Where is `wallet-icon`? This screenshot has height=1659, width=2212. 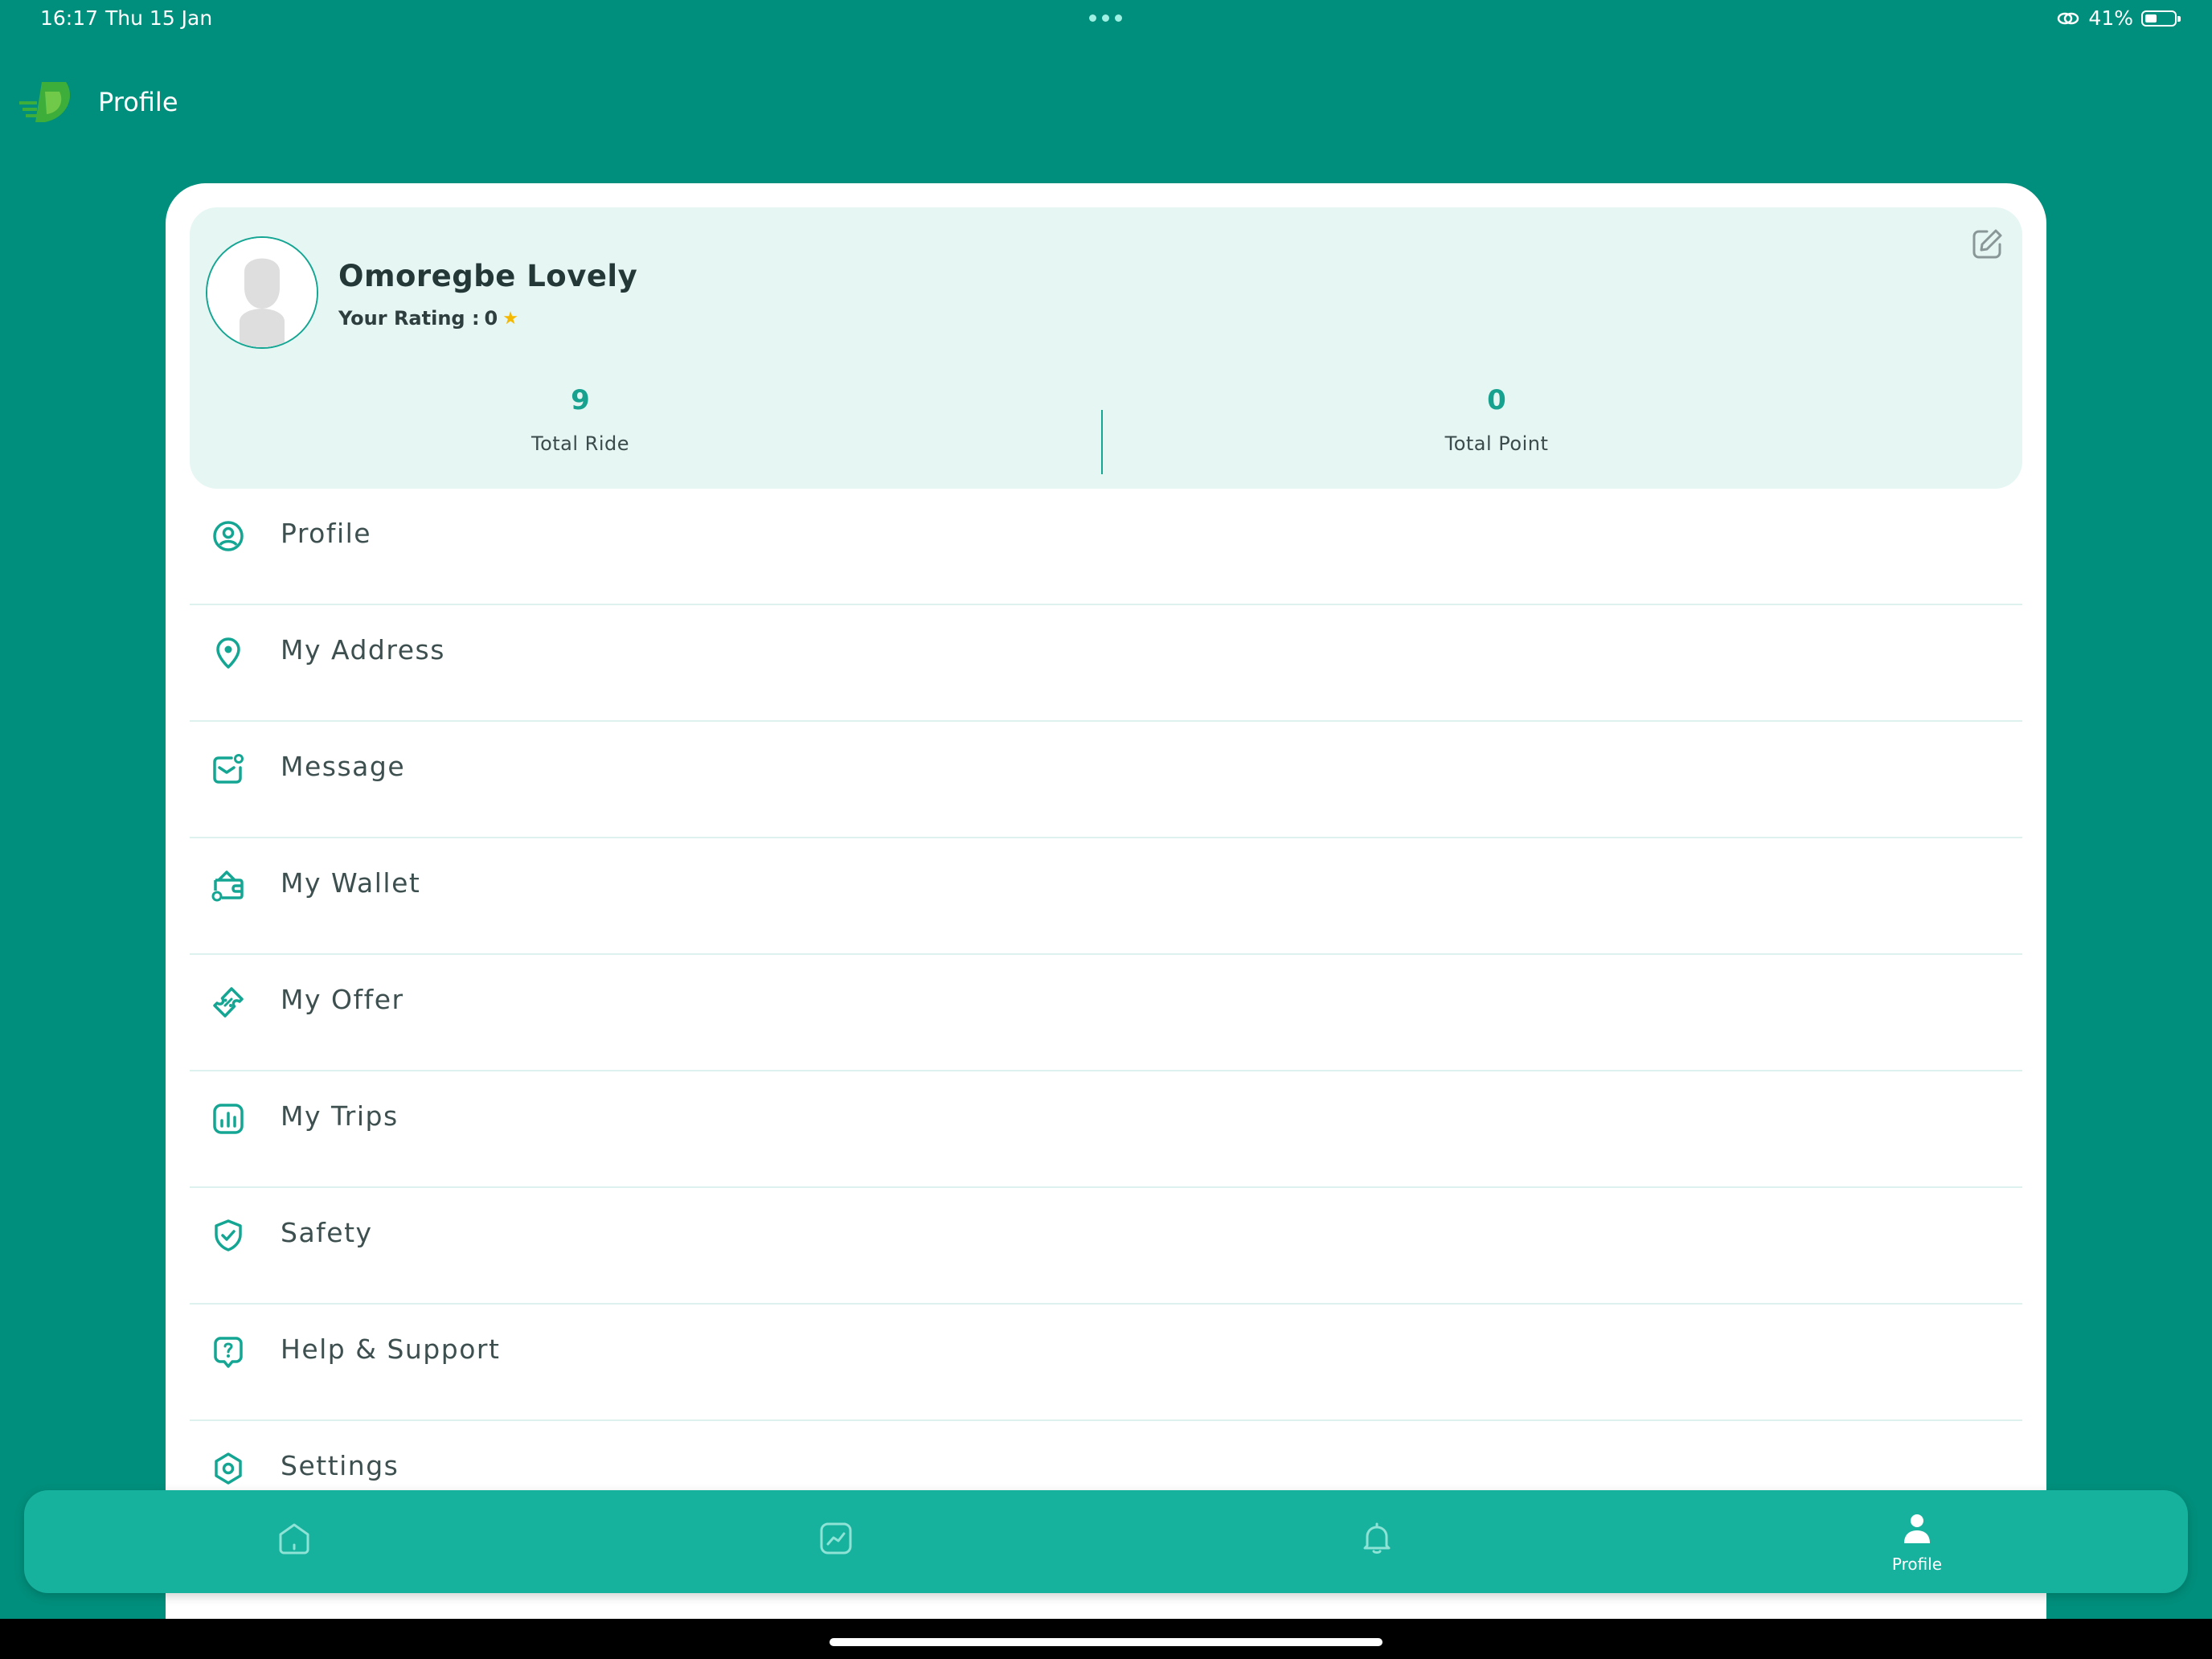
wallet-icon is located at coordinates (227, 886).